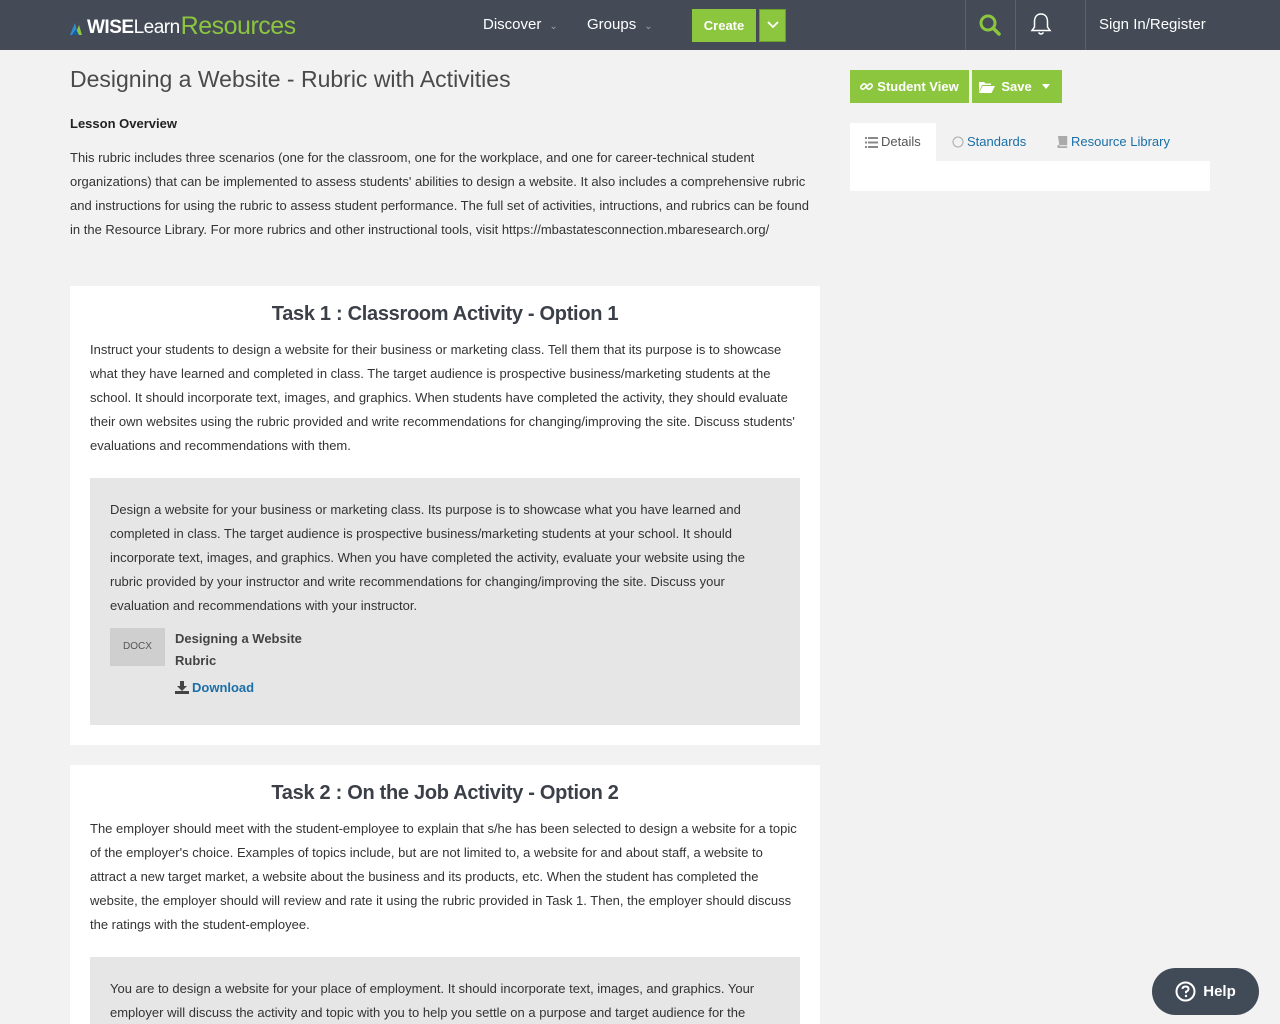 The height and width of the screenshot is (1024, 1280). What do you see at coordinates (867, 86) in the screenshot?
I see `link-icon` at bounding box center [867, 86].